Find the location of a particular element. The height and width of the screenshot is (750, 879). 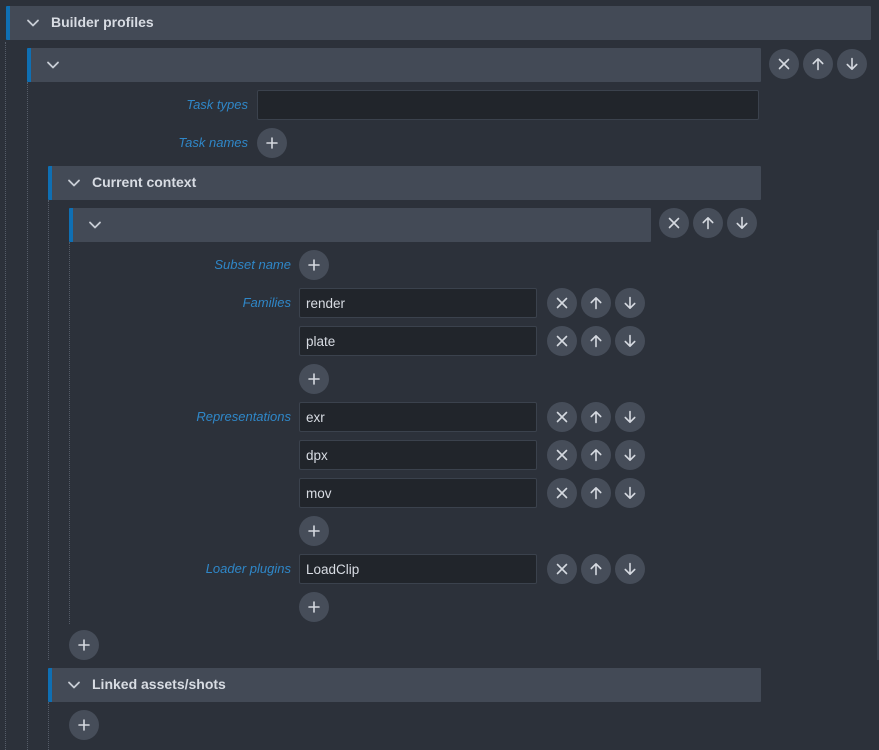

current-context-header: Current context is located at coordinates (404, 183).